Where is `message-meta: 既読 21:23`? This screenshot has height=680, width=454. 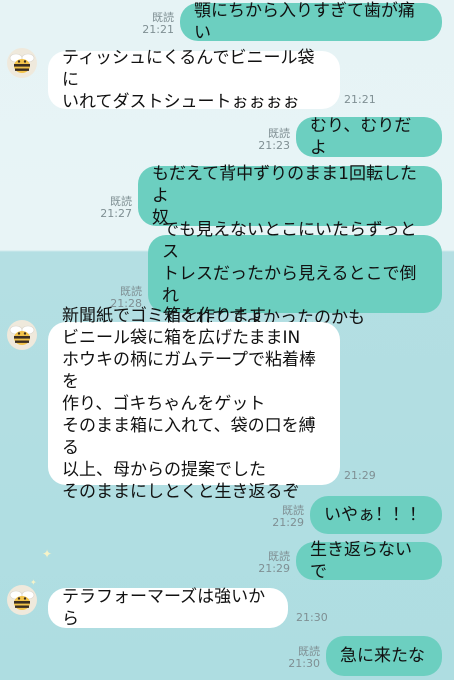
message-meta: 既読 21:23 is located at coordinates (267, 140).